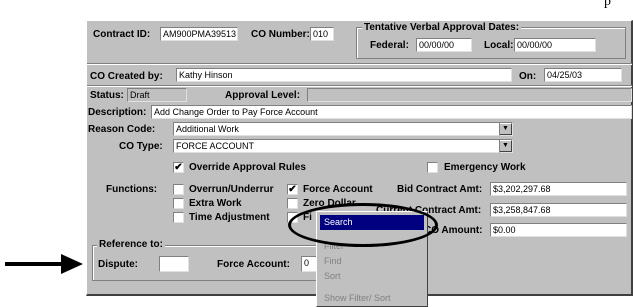 The height and width of the screenshot is (307, 633). What do you see at coordinates (444, 45) in the screenshot?
I see `federal-date-field: 00/00/00` at bounding box center [444, 45].